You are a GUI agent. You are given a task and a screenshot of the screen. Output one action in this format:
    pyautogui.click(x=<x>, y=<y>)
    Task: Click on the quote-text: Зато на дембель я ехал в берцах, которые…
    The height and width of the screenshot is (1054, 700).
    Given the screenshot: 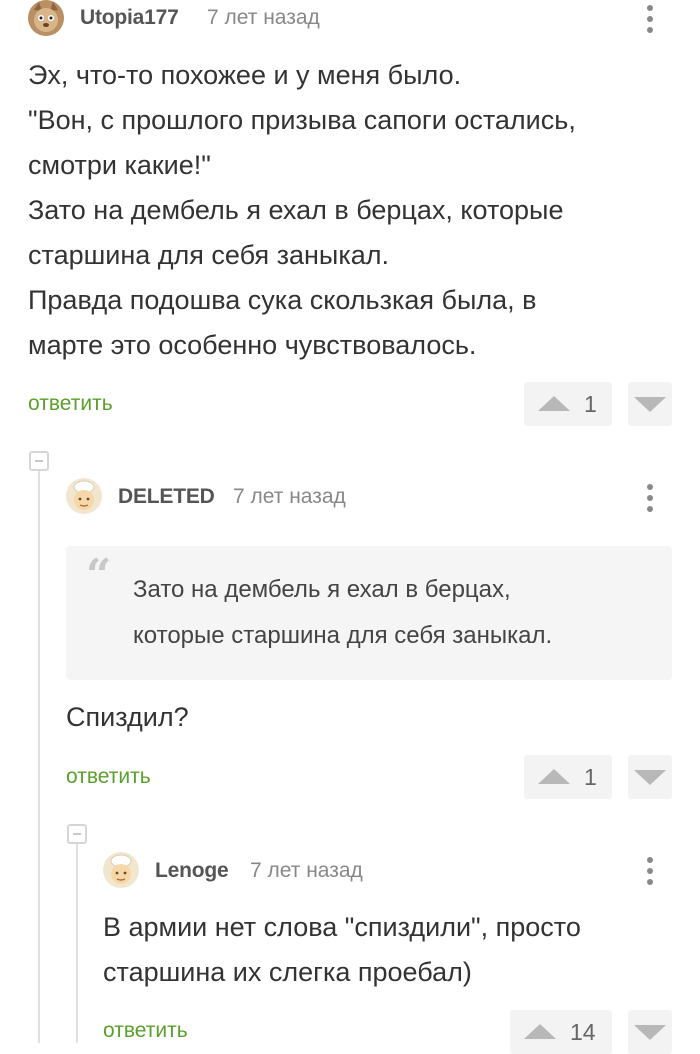 What is the action you would take?
    pyautogui.click(x=343, y=612)
    